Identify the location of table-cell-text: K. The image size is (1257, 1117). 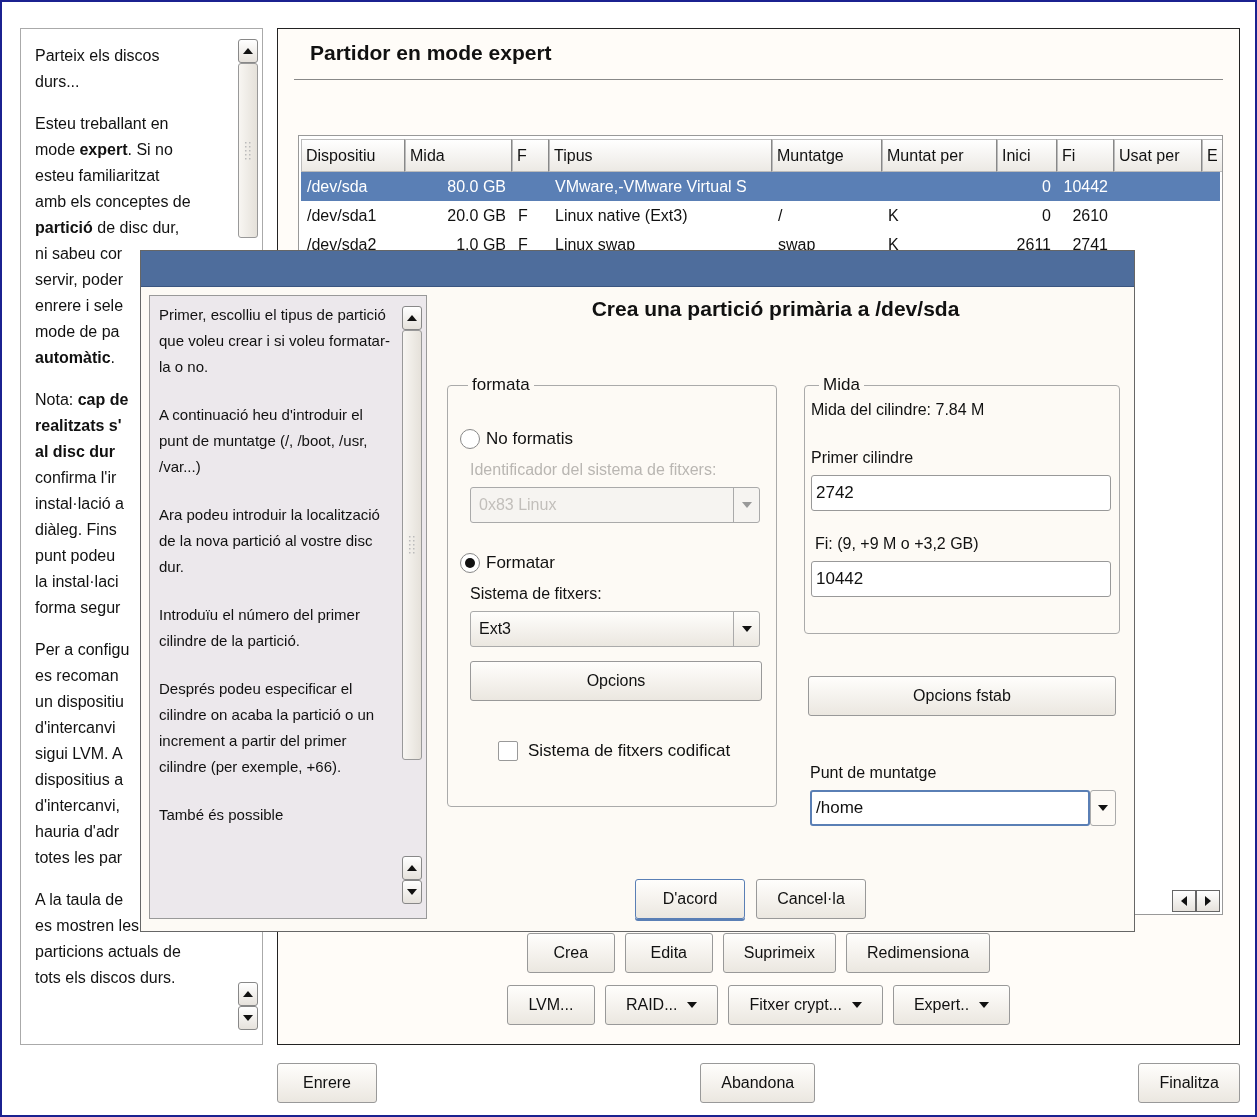
(893, 244).